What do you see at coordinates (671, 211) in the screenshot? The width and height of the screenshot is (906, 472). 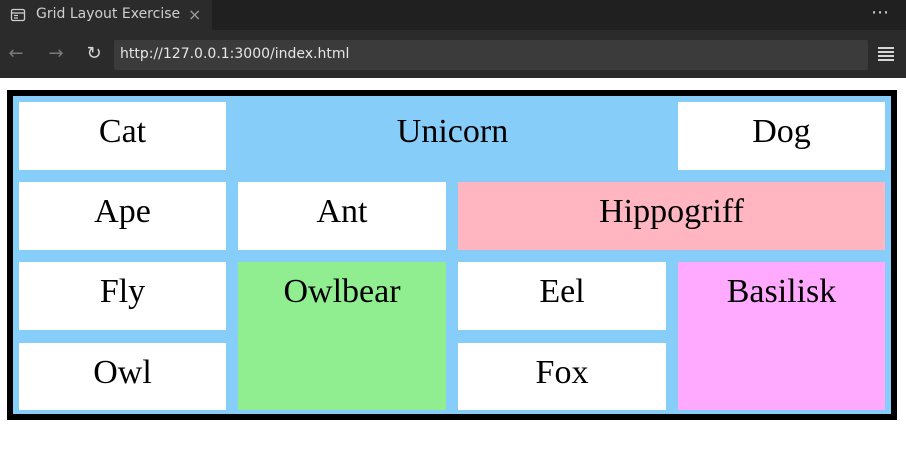 I see `cell-label: Hippogriff` at bounding box center [671, 211].